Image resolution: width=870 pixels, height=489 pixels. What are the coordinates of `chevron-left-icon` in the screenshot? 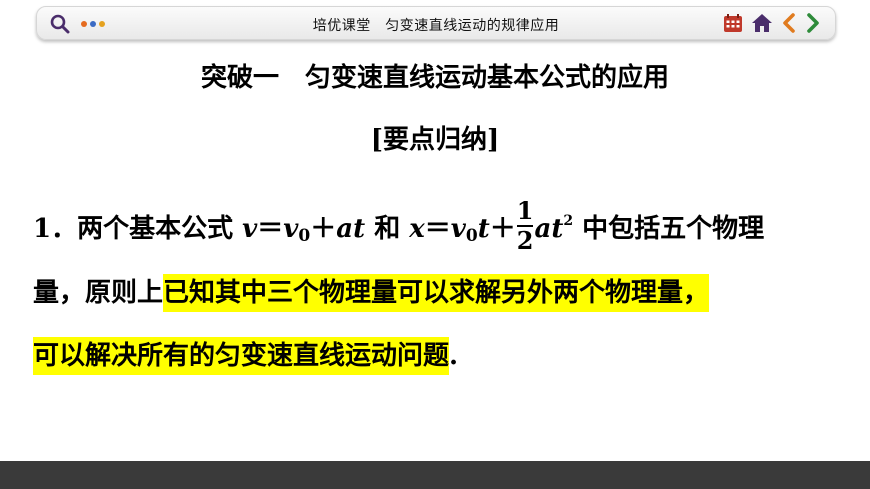 It's located at (789, 23).